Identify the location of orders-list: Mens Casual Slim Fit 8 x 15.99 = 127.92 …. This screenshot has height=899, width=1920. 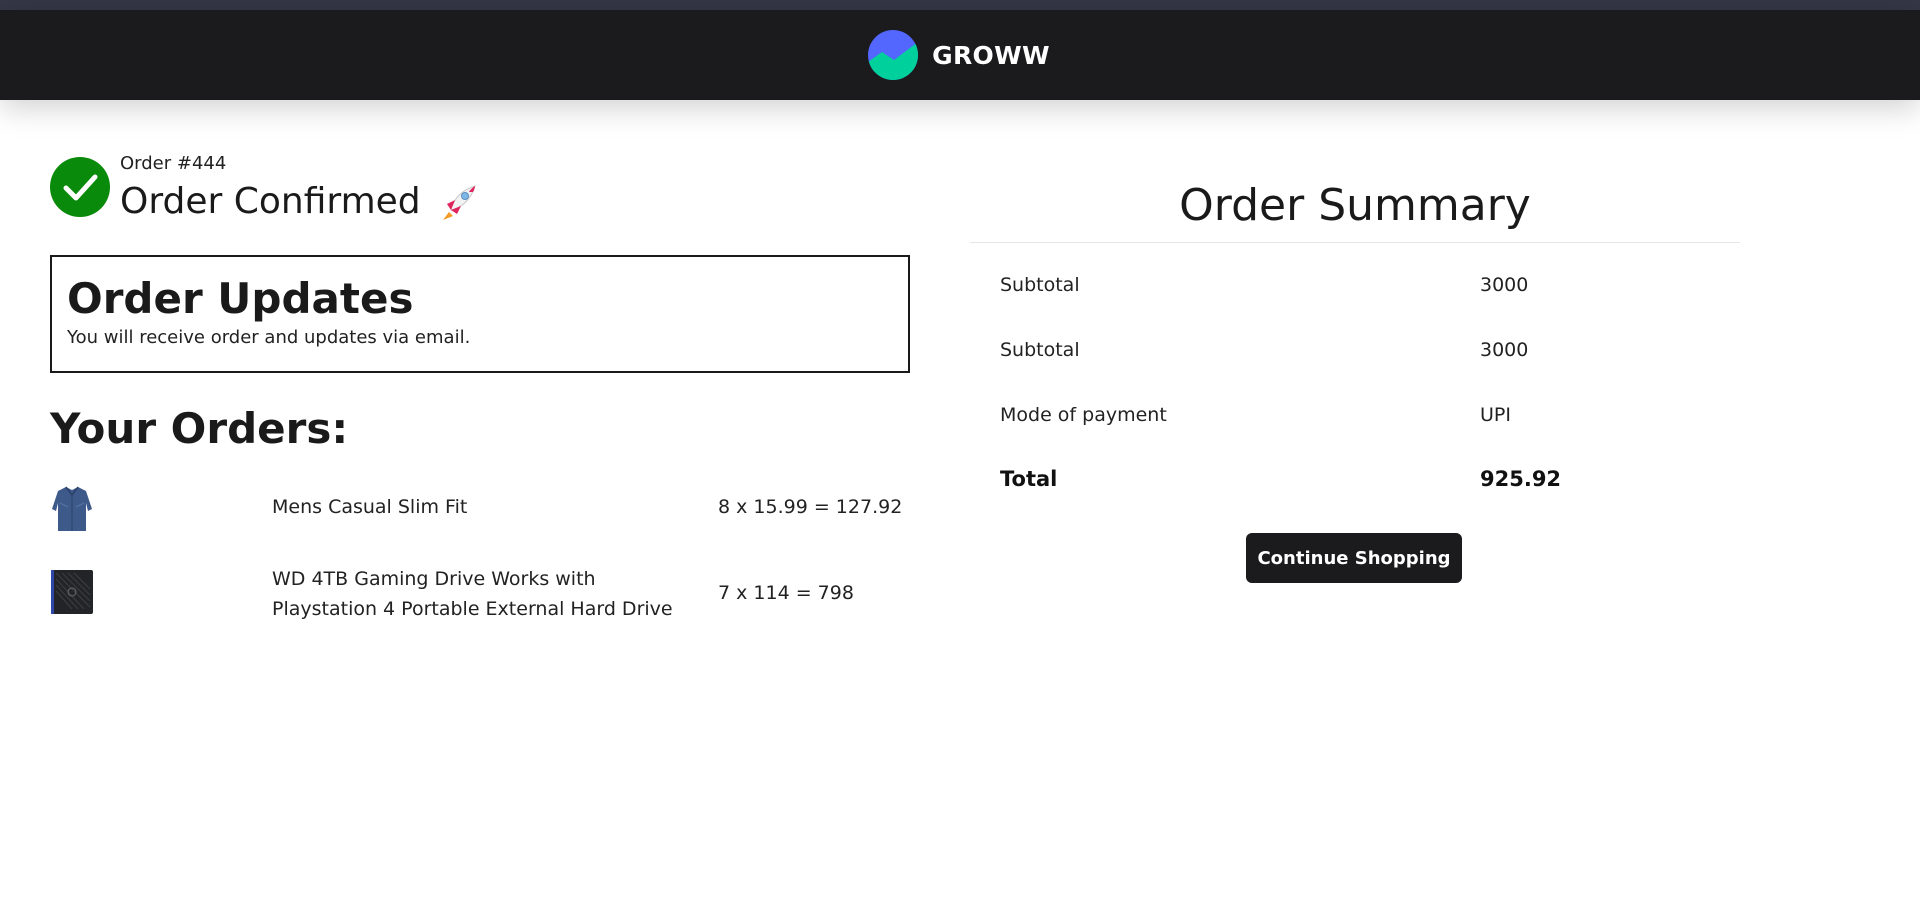
(480, 550).